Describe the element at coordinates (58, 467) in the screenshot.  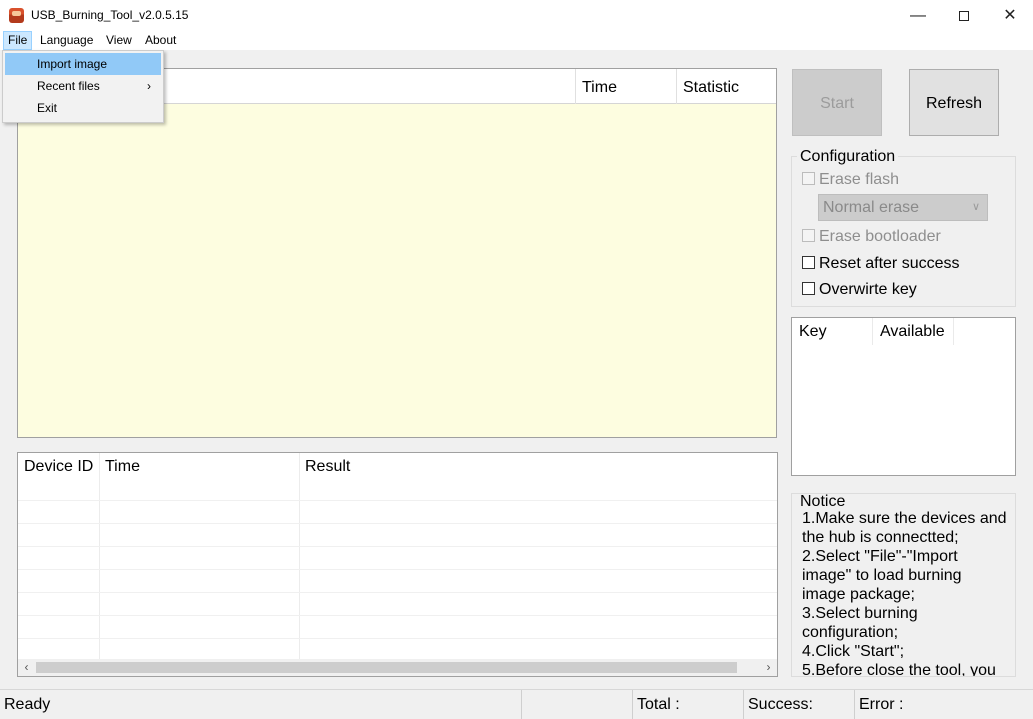
I see `column-header-device-id: Device ID` at that location.